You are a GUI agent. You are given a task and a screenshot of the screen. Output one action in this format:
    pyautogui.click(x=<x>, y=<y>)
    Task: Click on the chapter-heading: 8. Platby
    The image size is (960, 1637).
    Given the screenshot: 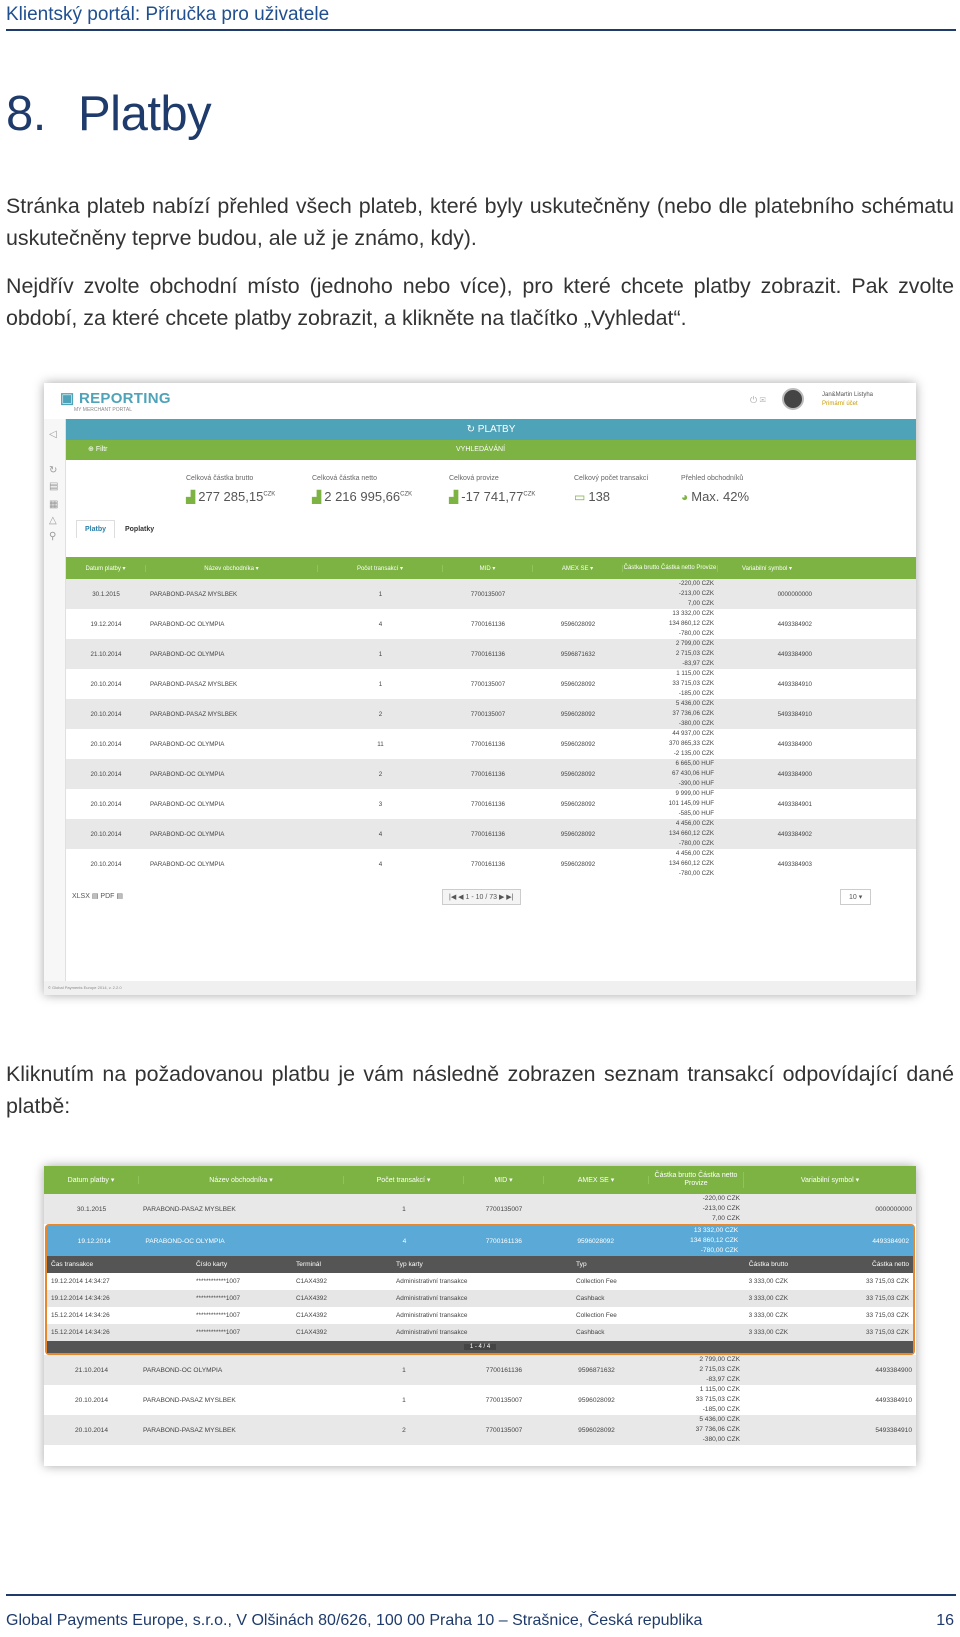 What is the action you would take?
    pyautogui.click(x=109, y=114)
    